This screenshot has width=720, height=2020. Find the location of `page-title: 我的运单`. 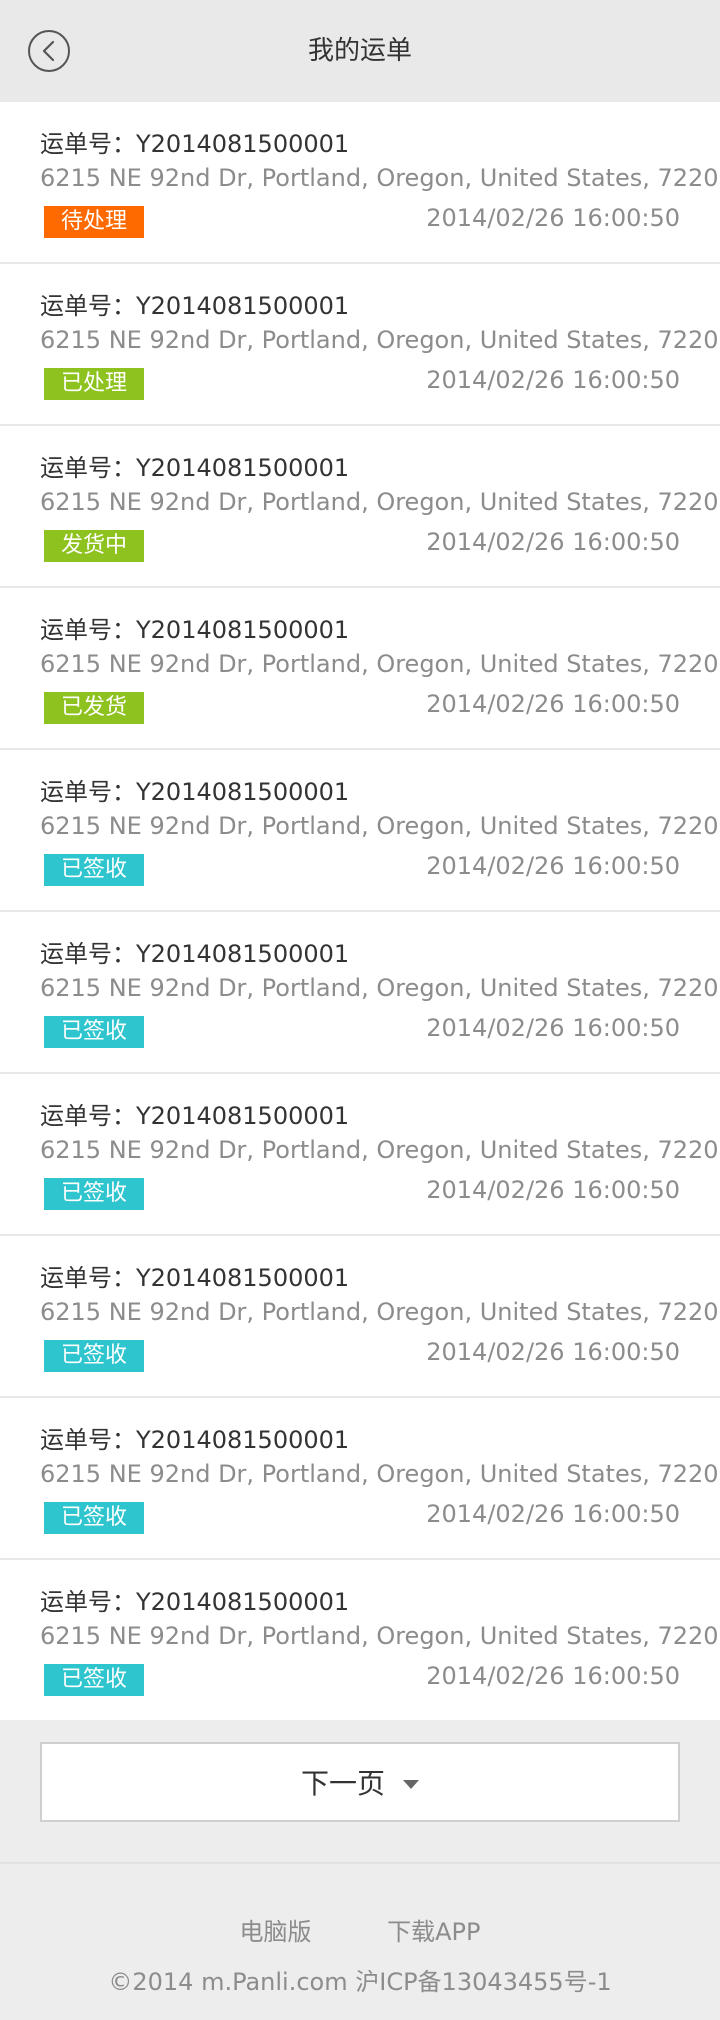

page-title: 我的运单 is located at coordinates (359, 51).